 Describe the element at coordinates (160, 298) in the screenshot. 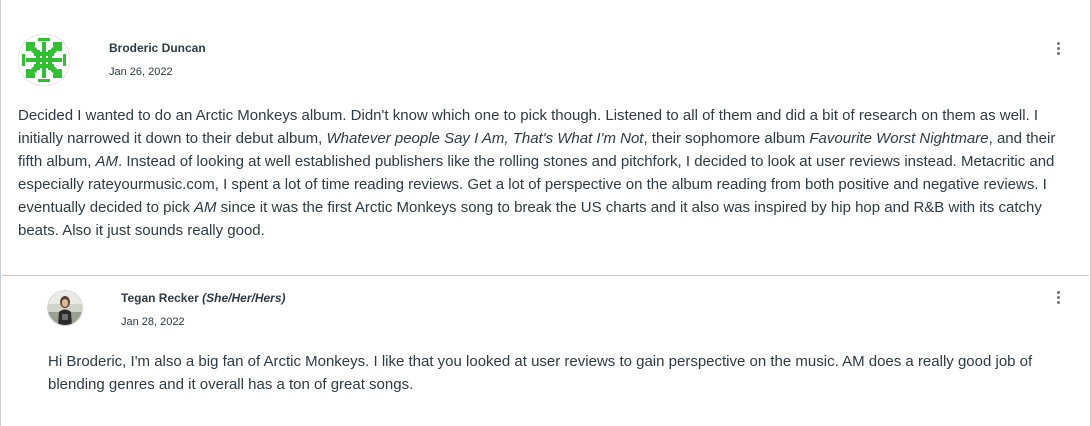

I see `reply-author-label: Tegan Recker` at that location.